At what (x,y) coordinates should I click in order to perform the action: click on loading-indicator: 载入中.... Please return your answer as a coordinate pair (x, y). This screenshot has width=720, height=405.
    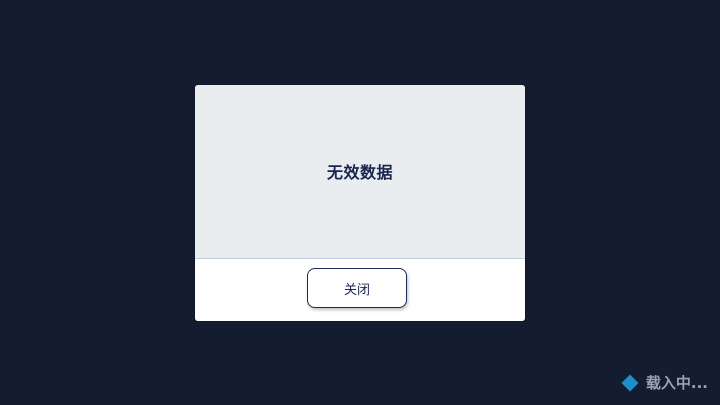
    Looking at the image, I should click on (664, 382).